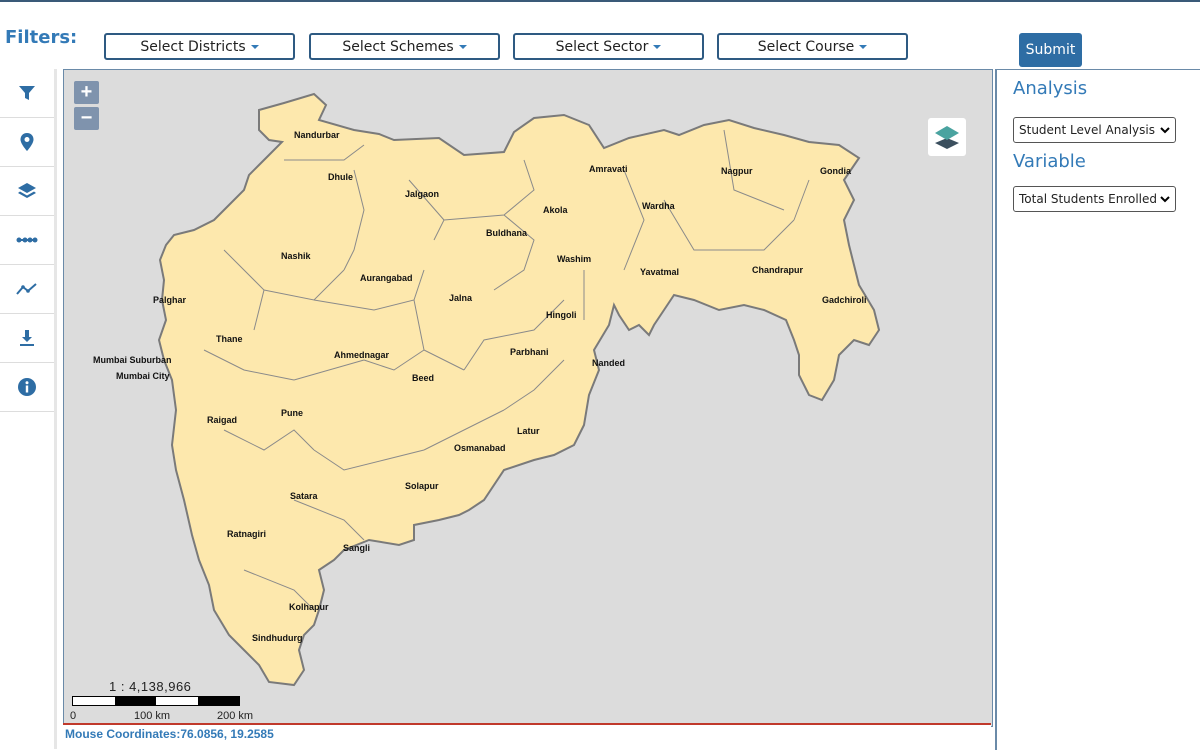  I want to click on scale-label: 100 km, so click(152, 716).